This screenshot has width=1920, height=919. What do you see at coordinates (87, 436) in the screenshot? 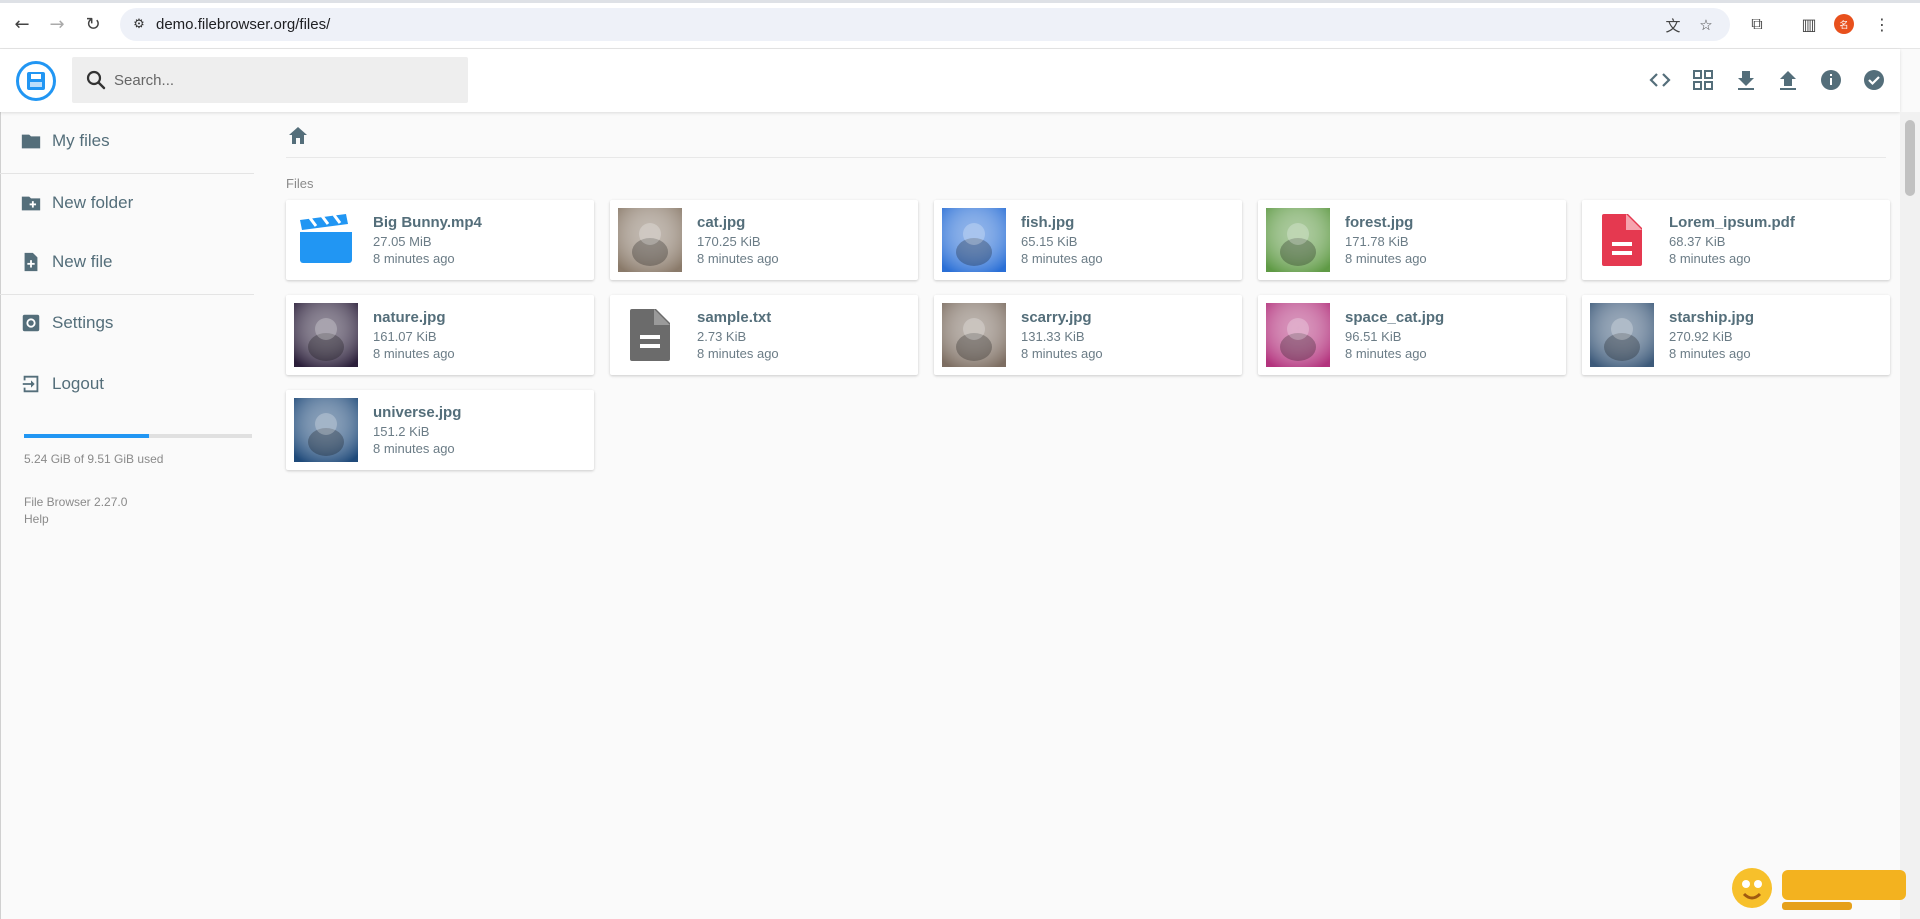
I see `storage-usage-fill` at bounding box center [87, 436].